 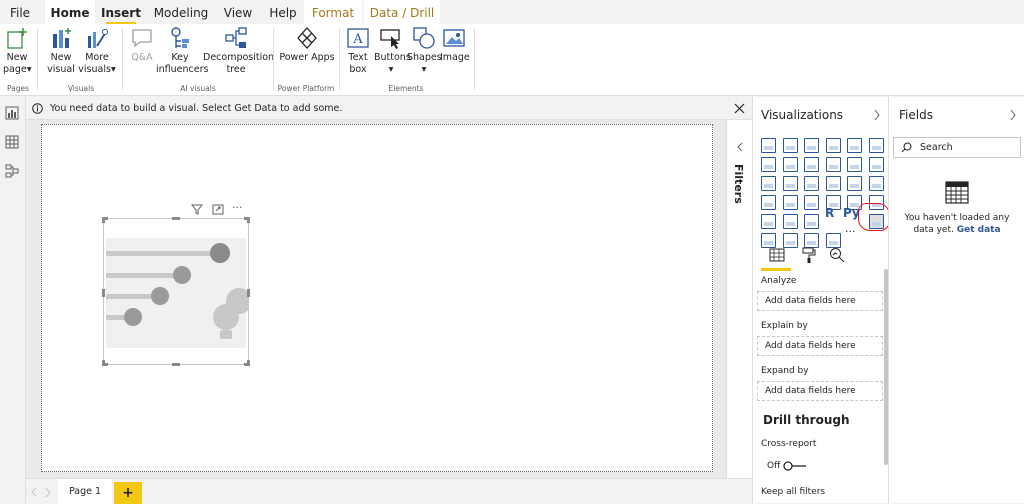 What do you see at coordinates (142, 38) in the screenshot?
I see `qa-icon` at bounding box center [142, 38].